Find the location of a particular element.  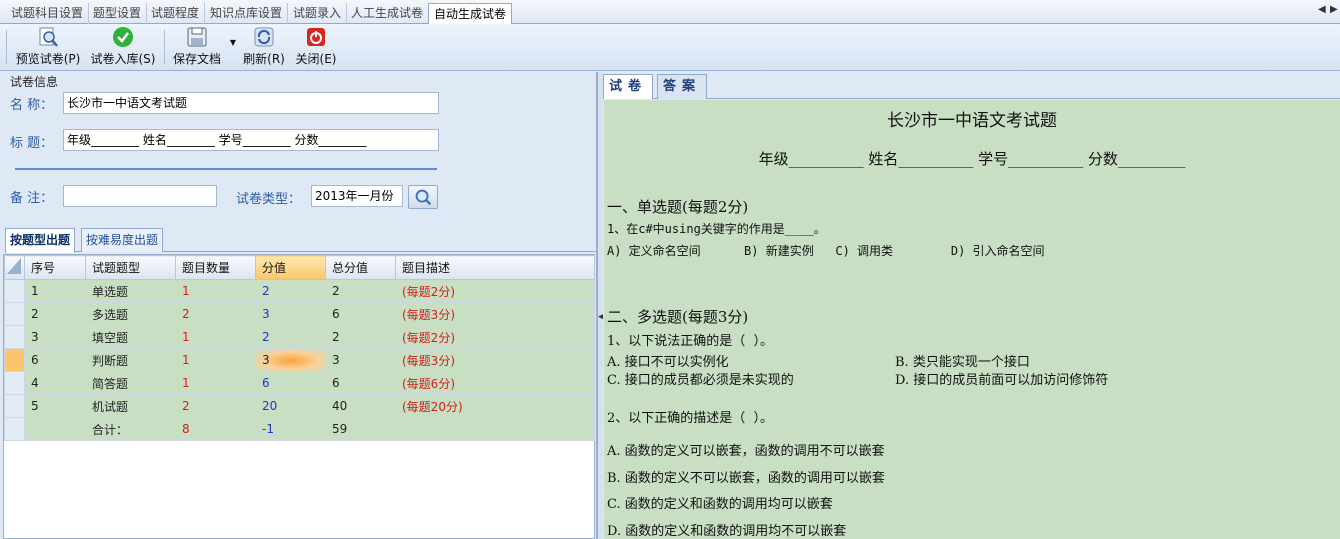

refresh-button: 刷新(R) is located at coordinates (264, 47).